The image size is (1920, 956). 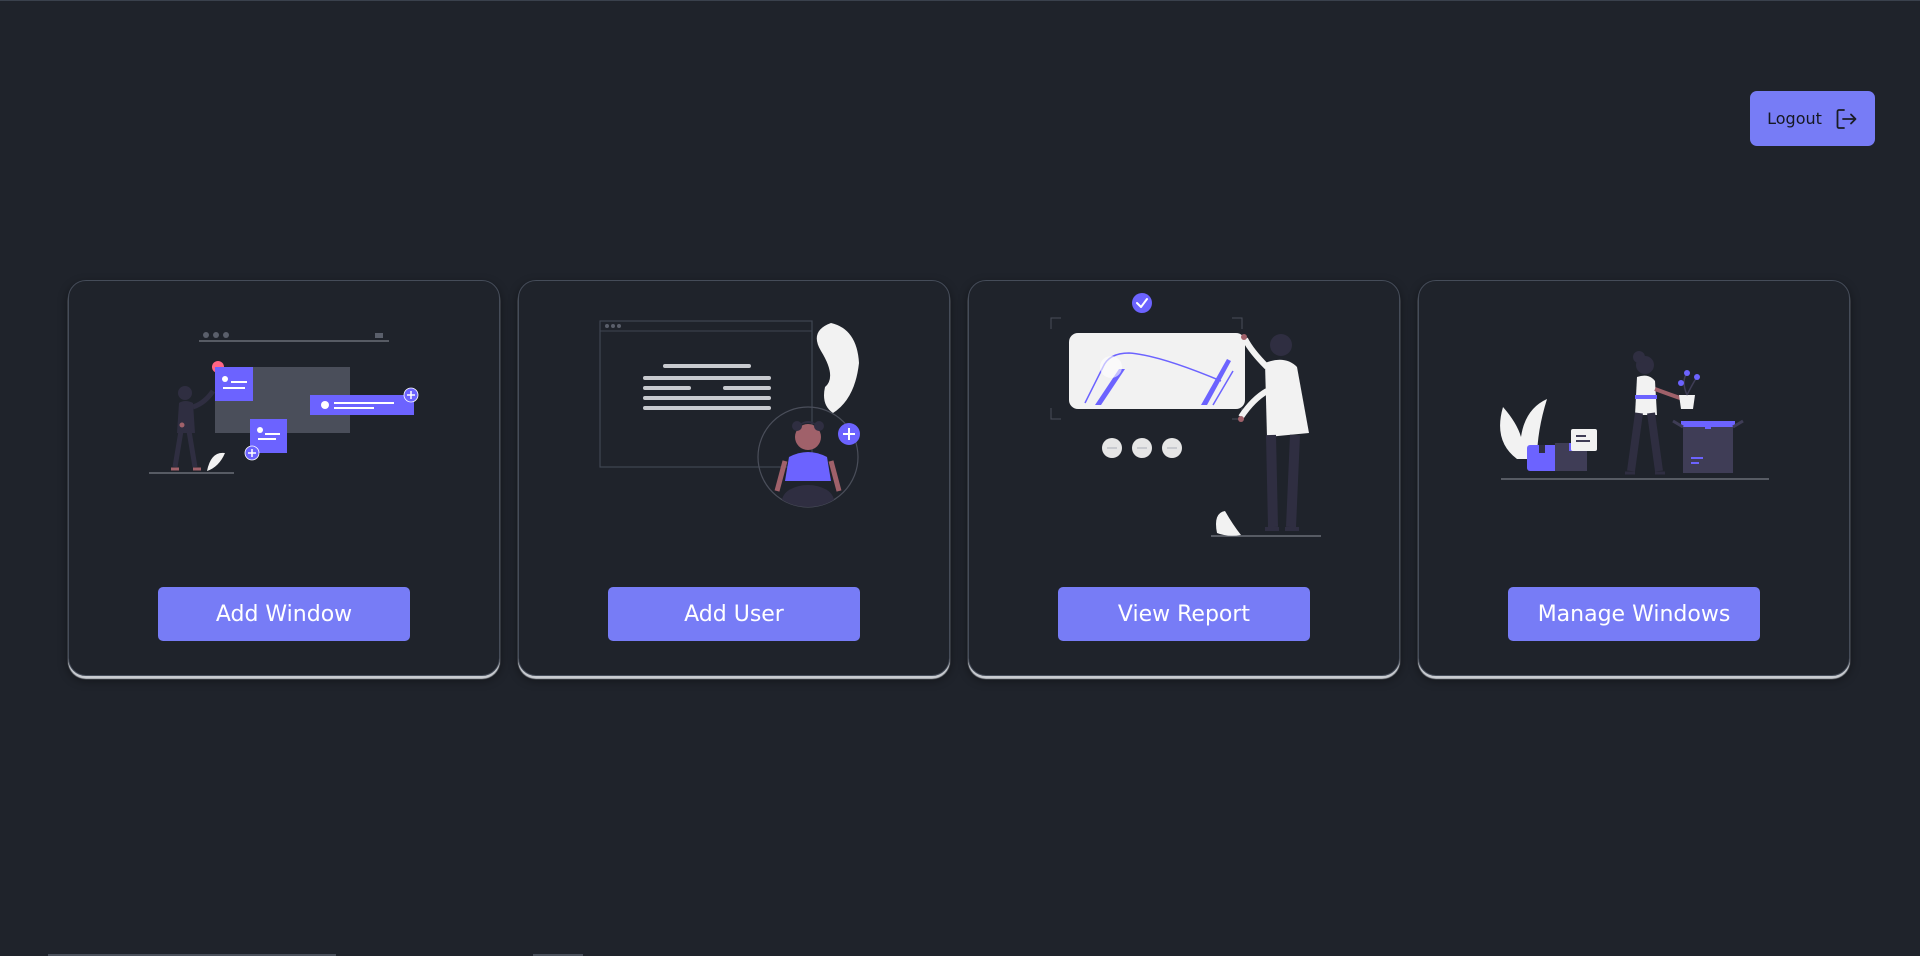 I want to click on logout-label: Logout, so click(x=1794, y=118).